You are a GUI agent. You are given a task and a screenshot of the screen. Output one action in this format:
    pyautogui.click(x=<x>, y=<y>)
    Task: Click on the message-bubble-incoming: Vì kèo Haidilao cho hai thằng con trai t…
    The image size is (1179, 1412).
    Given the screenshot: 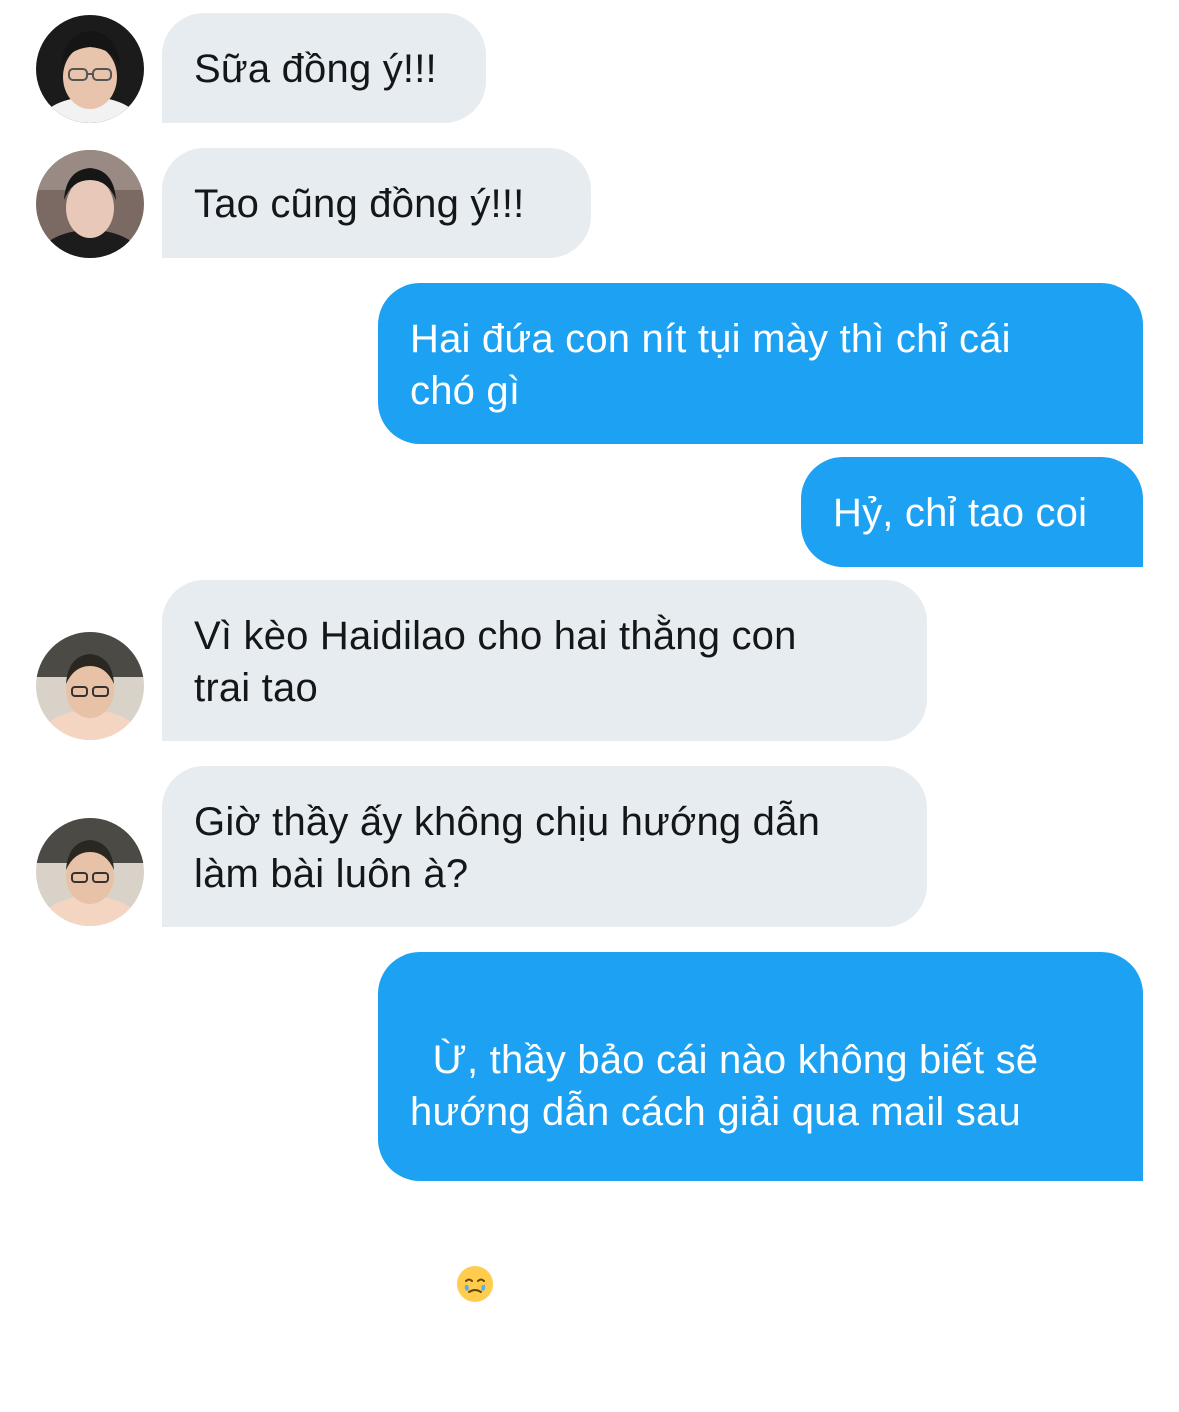 What is the action you would take?
    pyautogui.click(x=544, y=660)
    